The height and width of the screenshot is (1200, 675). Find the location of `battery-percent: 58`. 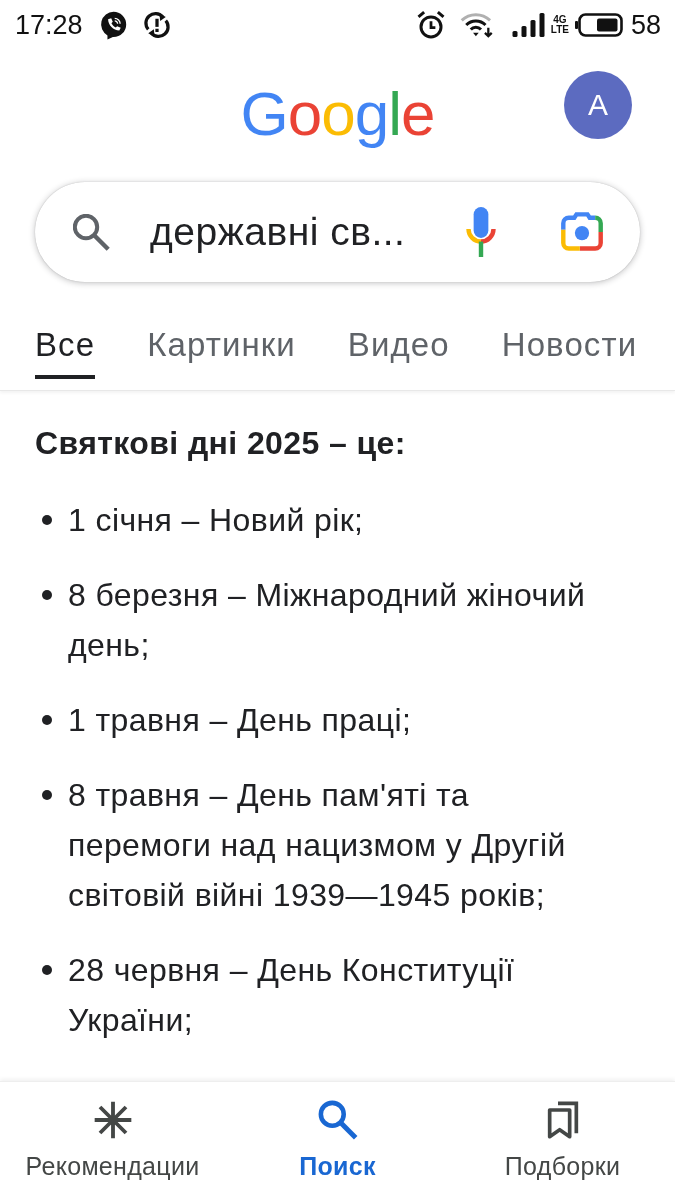

battery-percent: 58 is located at coordinates (645, 25).